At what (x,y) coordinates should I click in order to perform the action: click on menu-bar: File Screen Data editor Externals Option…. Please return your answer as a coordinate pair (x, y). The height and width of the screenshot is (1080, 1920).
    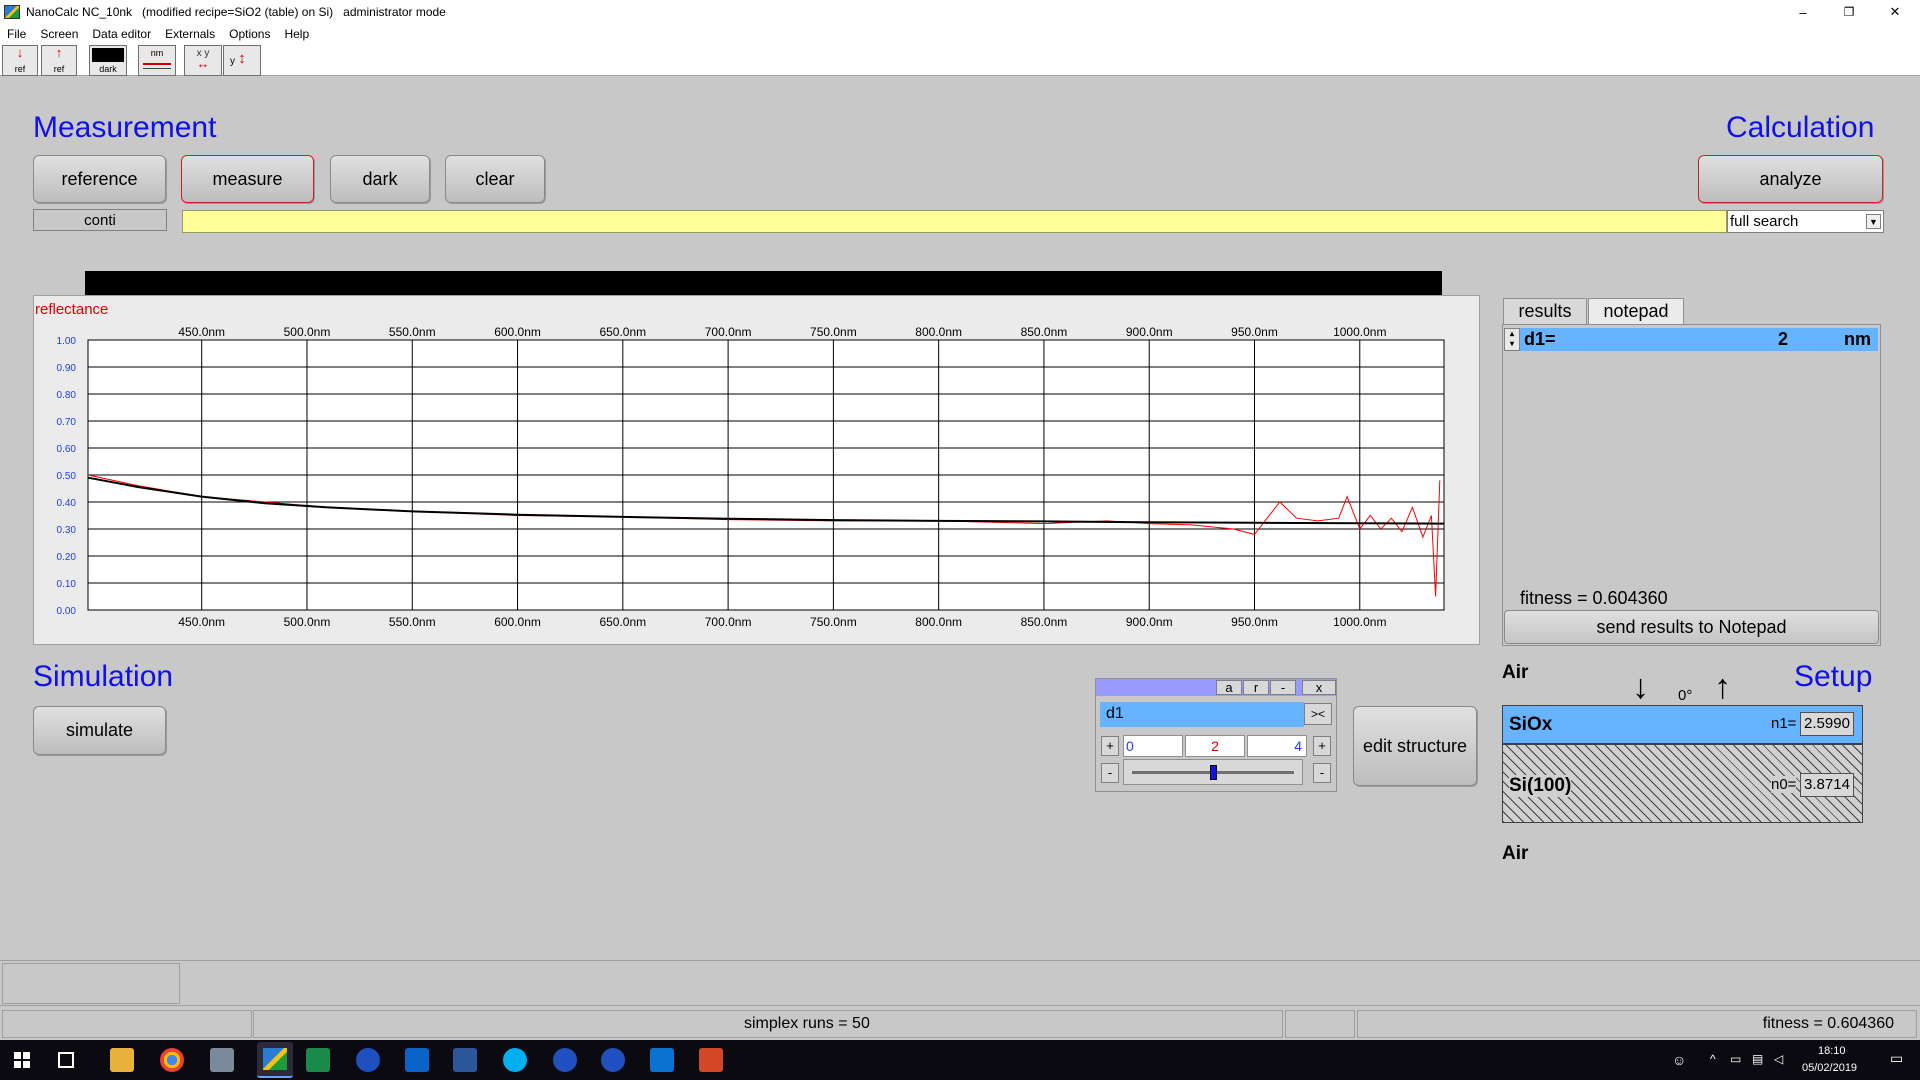
    Looking at the image, I should click on (960, 33).